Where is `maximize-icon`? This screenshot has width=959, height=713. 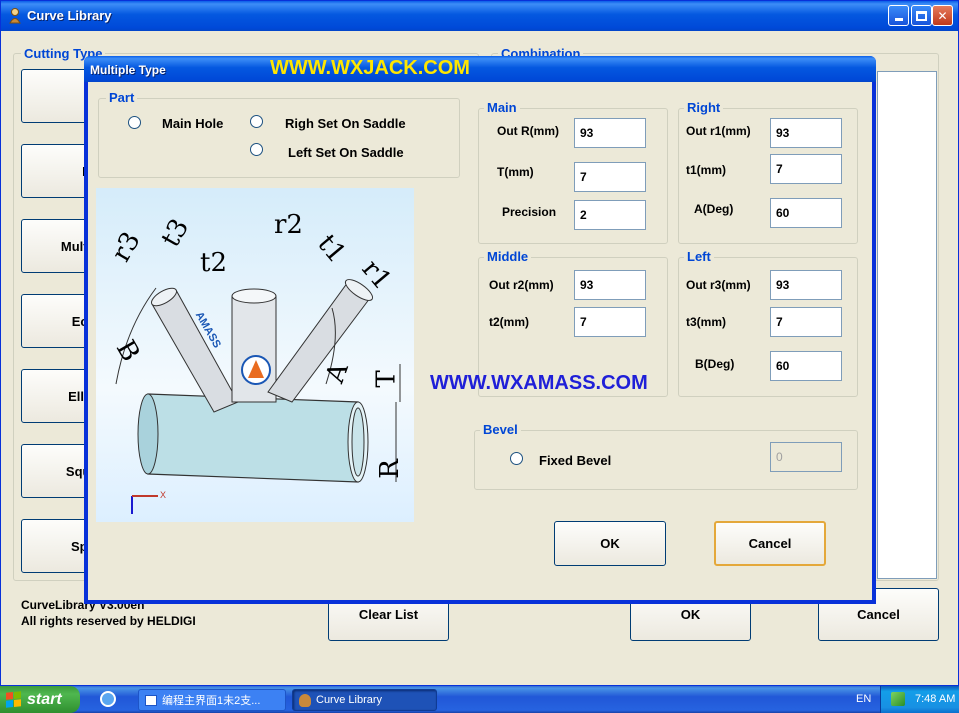 maximize-icon is located at coordinates (921, 15).